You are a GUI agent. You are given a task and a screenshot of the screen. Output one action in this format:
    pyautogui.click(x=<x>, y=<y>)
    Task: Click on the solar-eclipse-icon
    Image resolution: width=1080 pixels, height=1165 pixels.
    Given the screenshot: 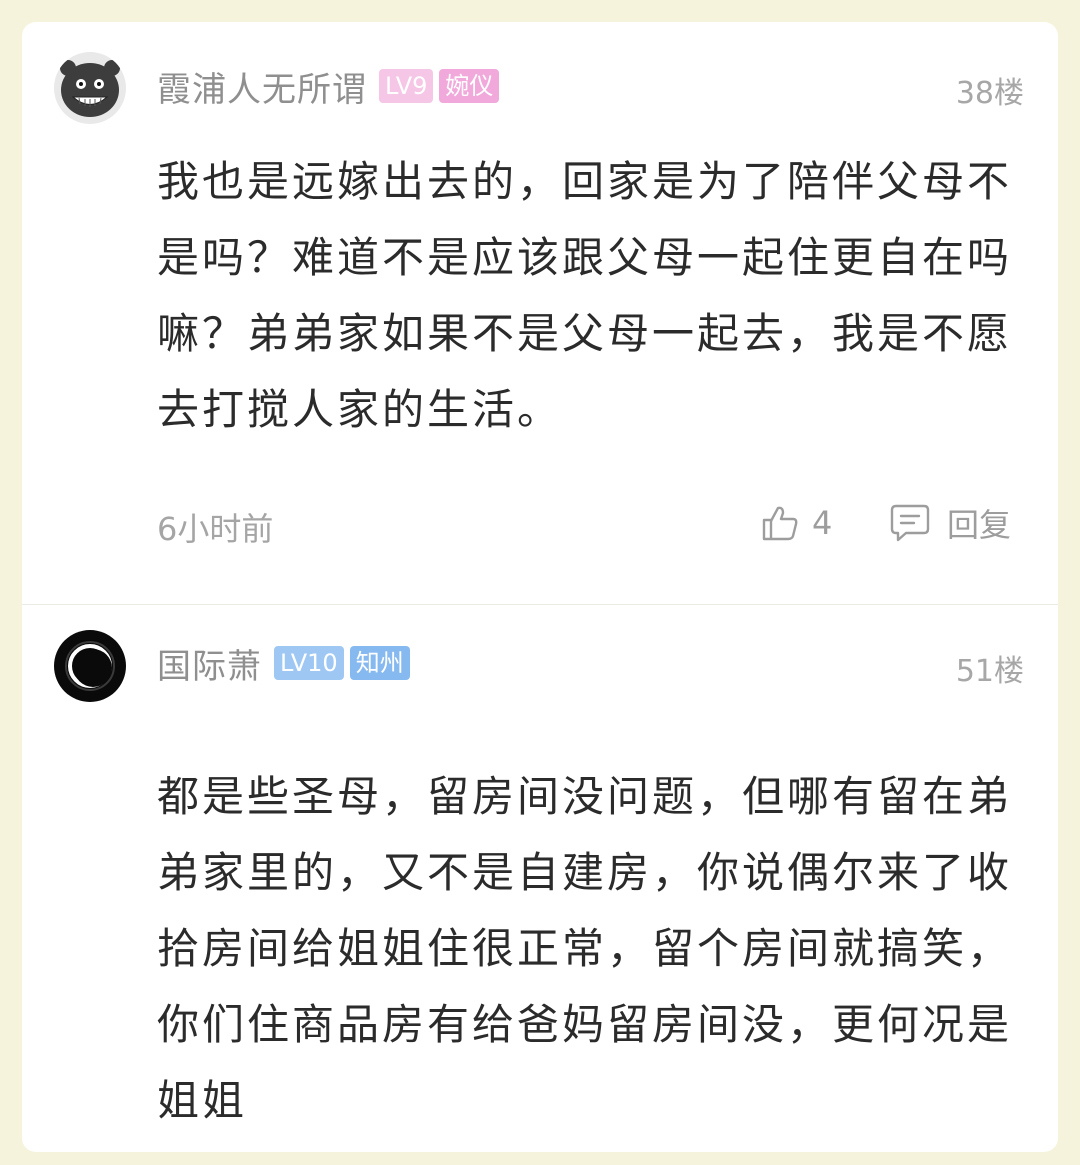 What is the action you would take?
    pyautogui.click(x=90, y=666)
    